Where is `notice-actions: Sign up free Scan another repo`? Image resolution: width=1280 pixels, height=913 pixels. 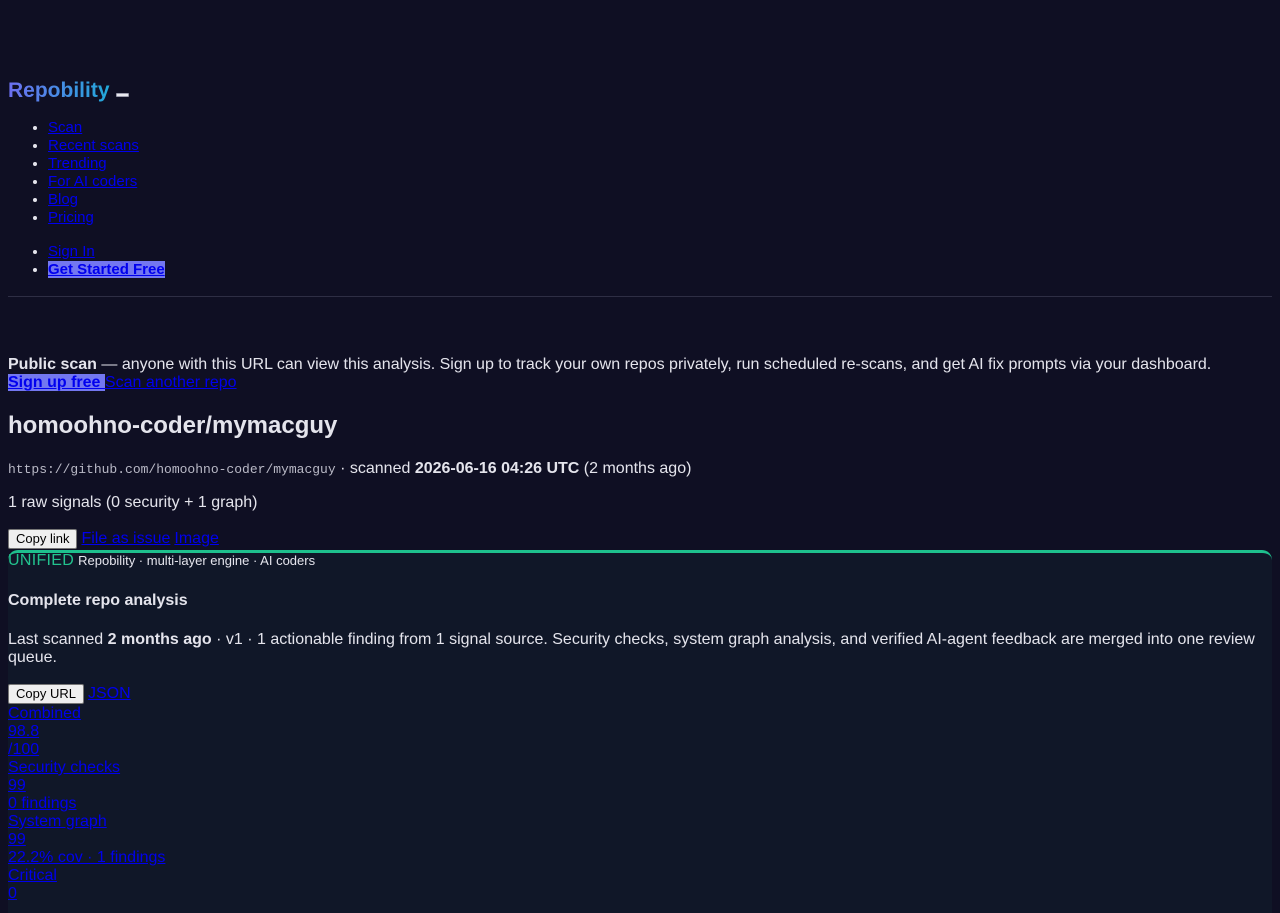 notice-actions: Sign up free Scan another repo is located at coordinates (122, 383).